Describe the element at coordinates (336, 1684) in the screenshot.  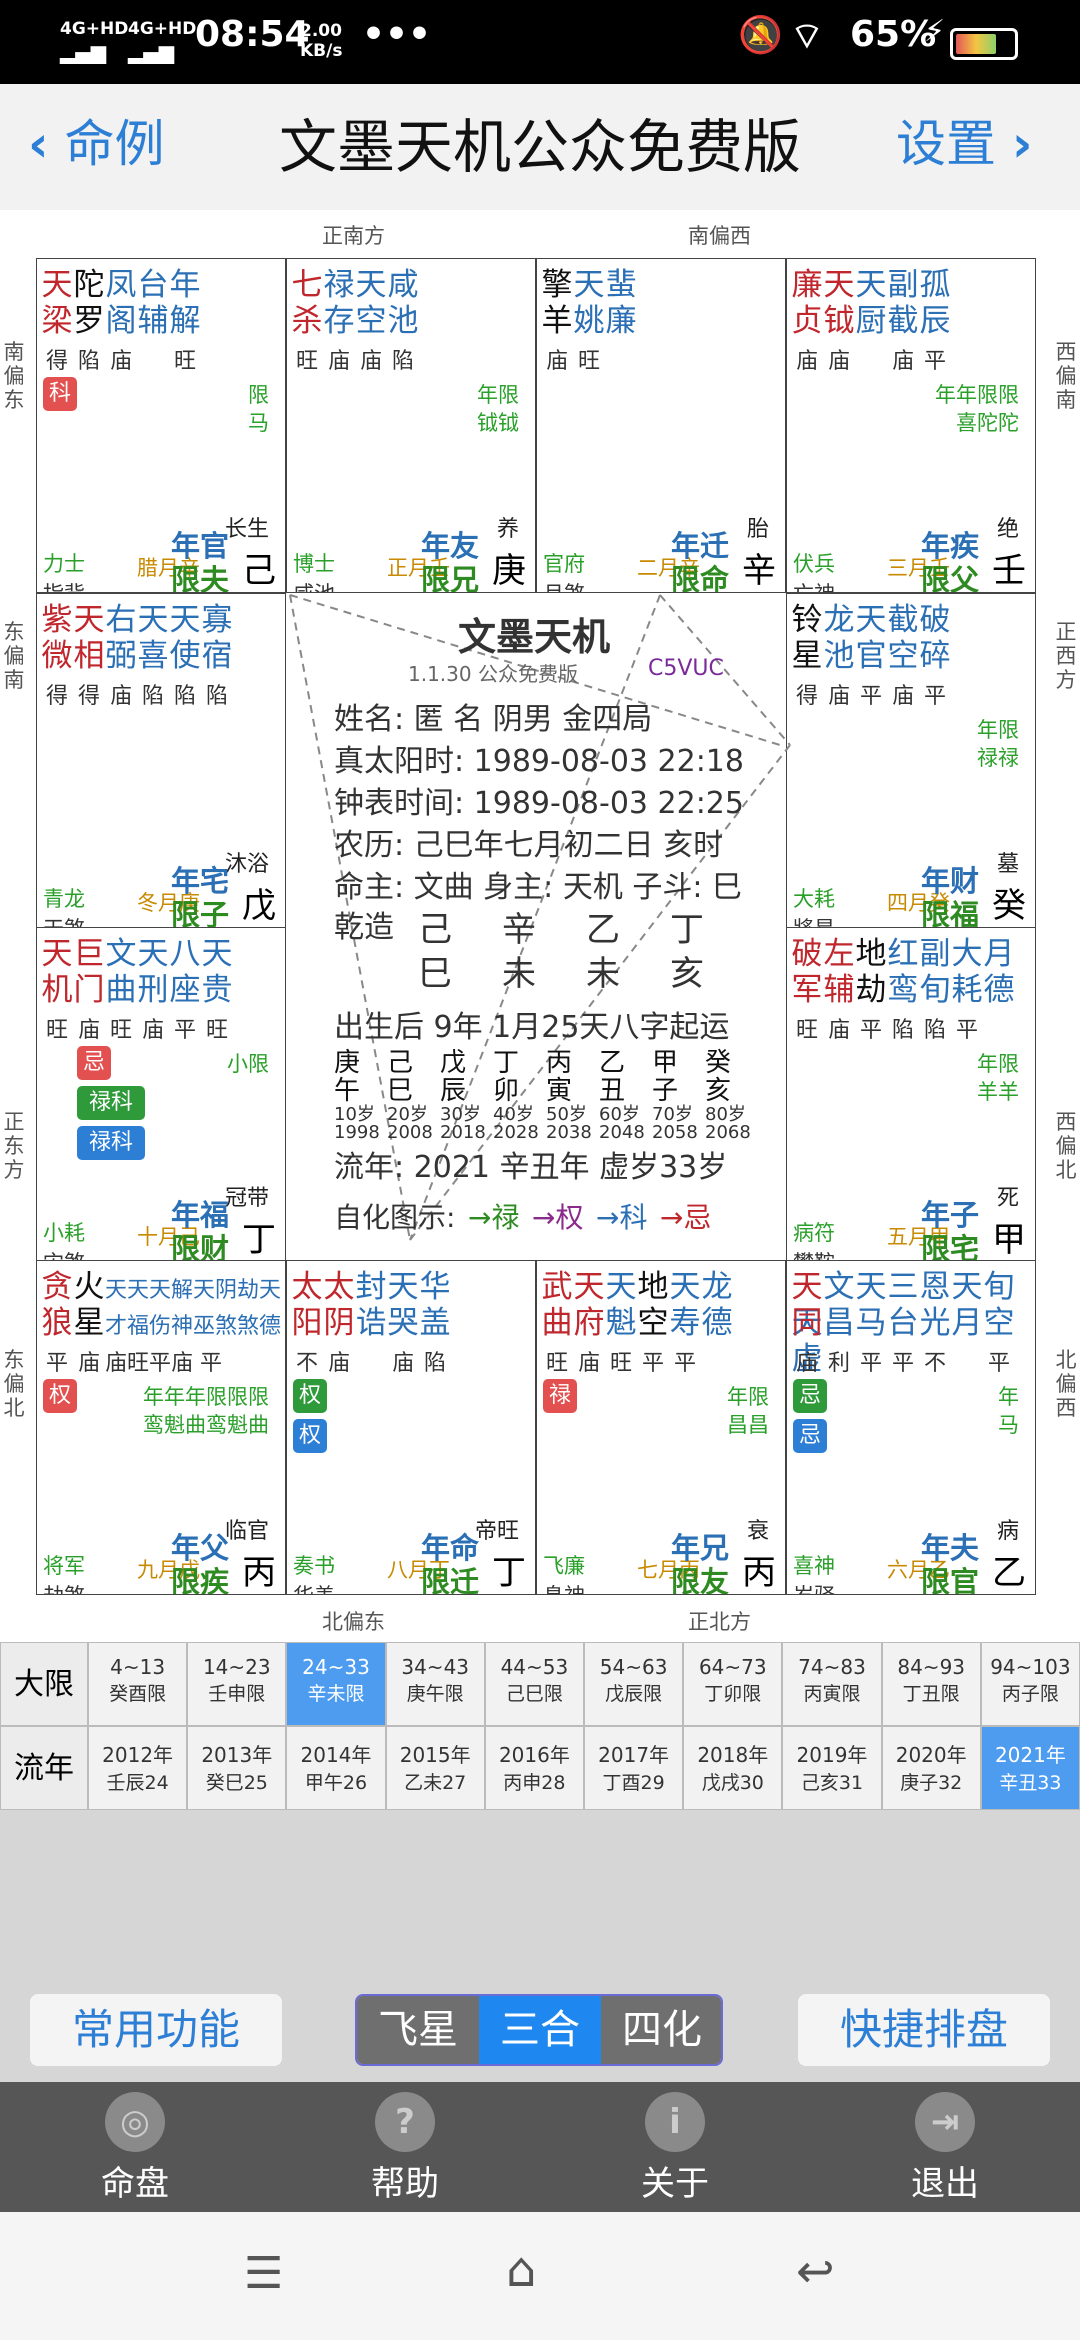
I see `dayun-cell: 24~33 辛未限` at that location.